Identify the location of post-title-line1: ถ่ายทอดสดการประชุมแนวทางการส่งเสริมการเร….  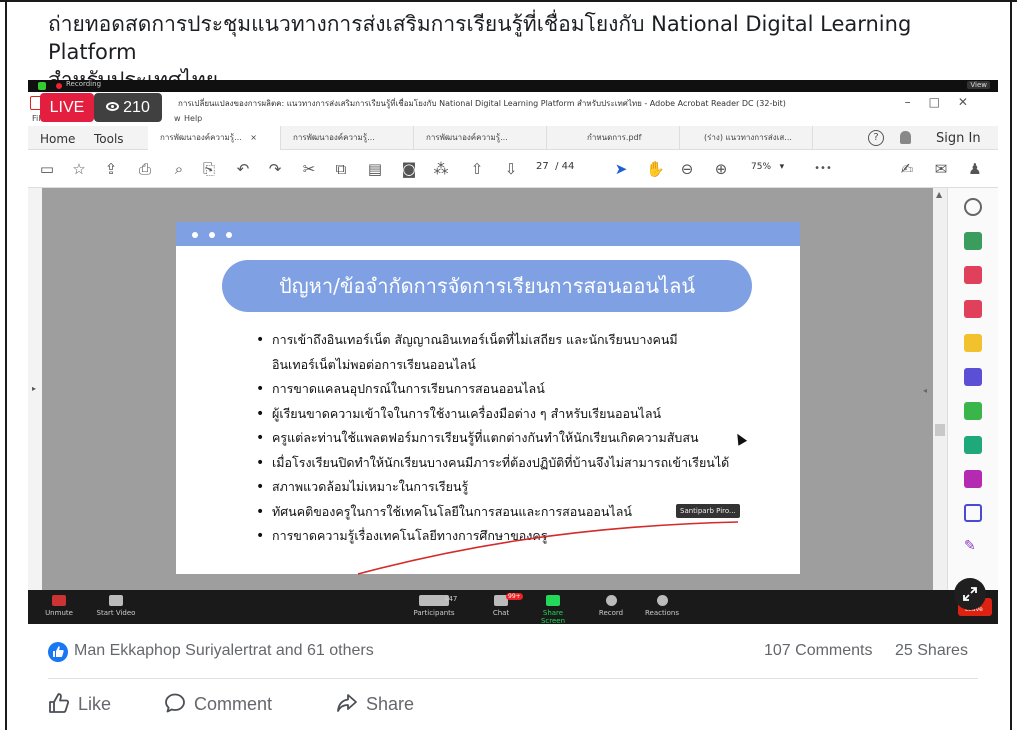
(480, 38).